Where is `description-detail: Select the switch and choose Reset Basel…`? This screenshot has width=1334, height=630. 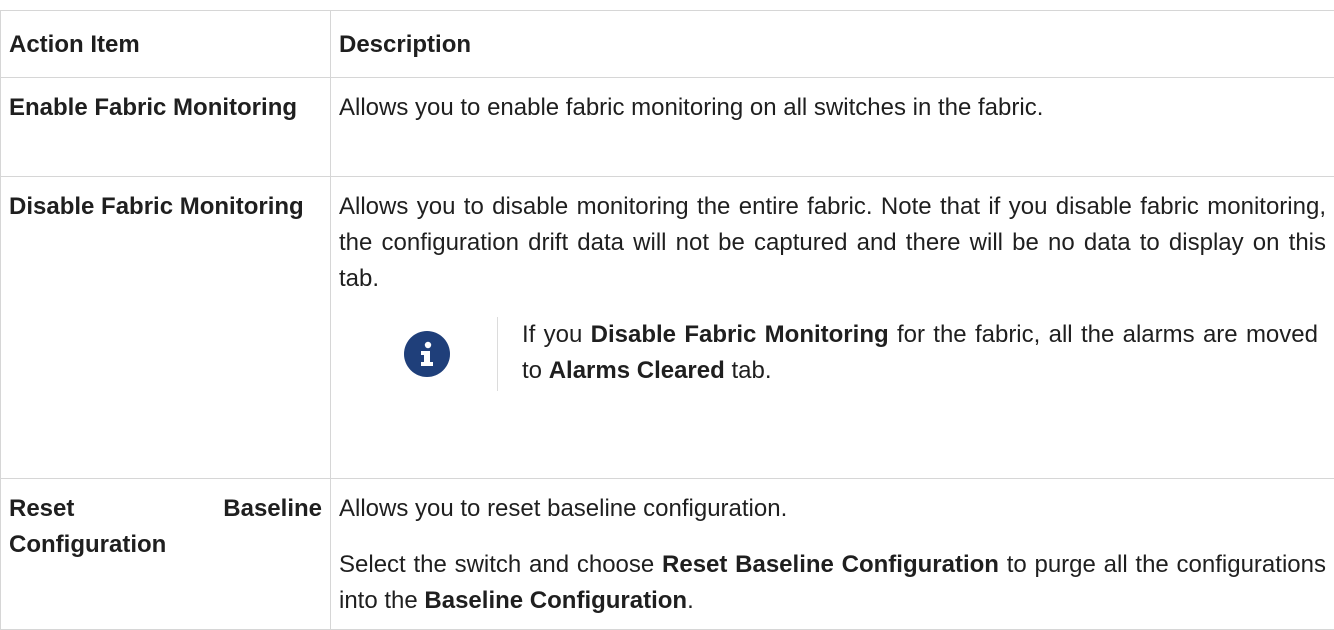 description-detail: Select the switch and choose Reset Basel… is located at coordinates (832, 583).